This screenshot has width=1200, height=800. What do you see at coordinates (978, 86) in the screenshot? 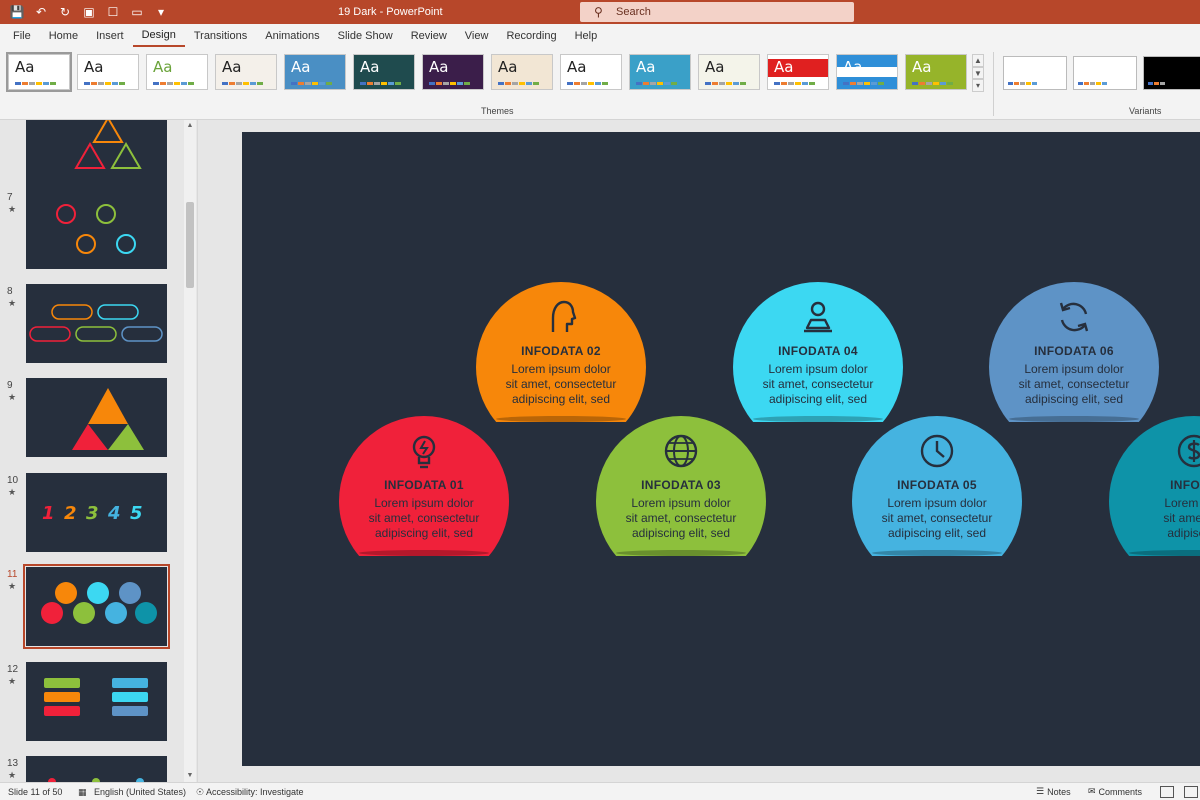
I see `gallery-more-icon: ▾` at bounding box center [978, 86].